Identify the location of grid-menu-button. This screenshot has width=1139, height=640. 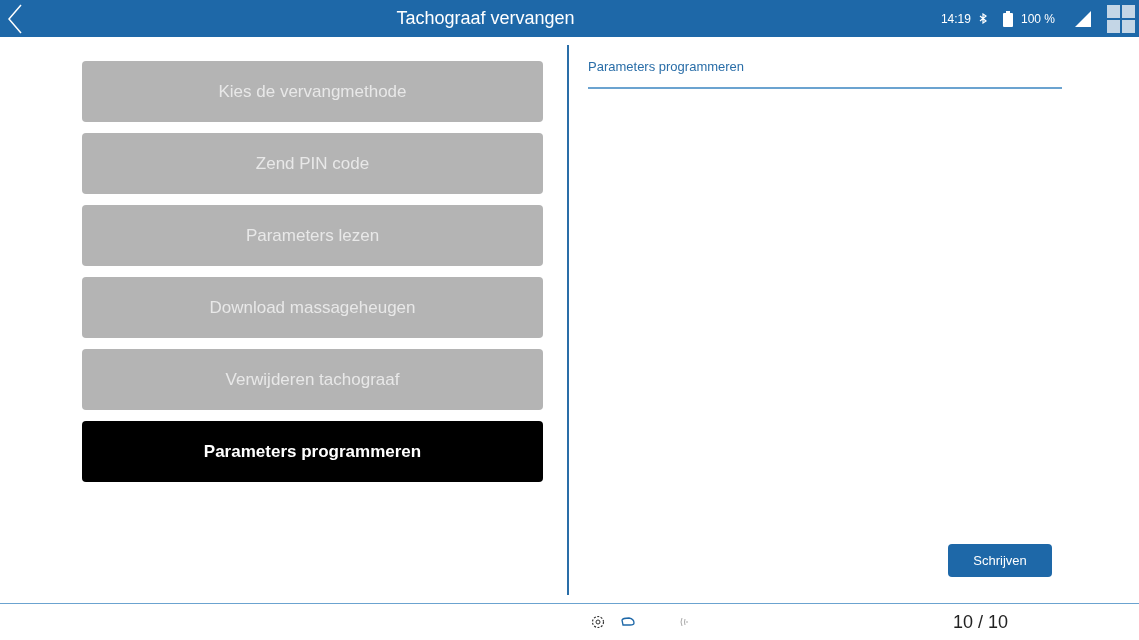
(1121, 18).